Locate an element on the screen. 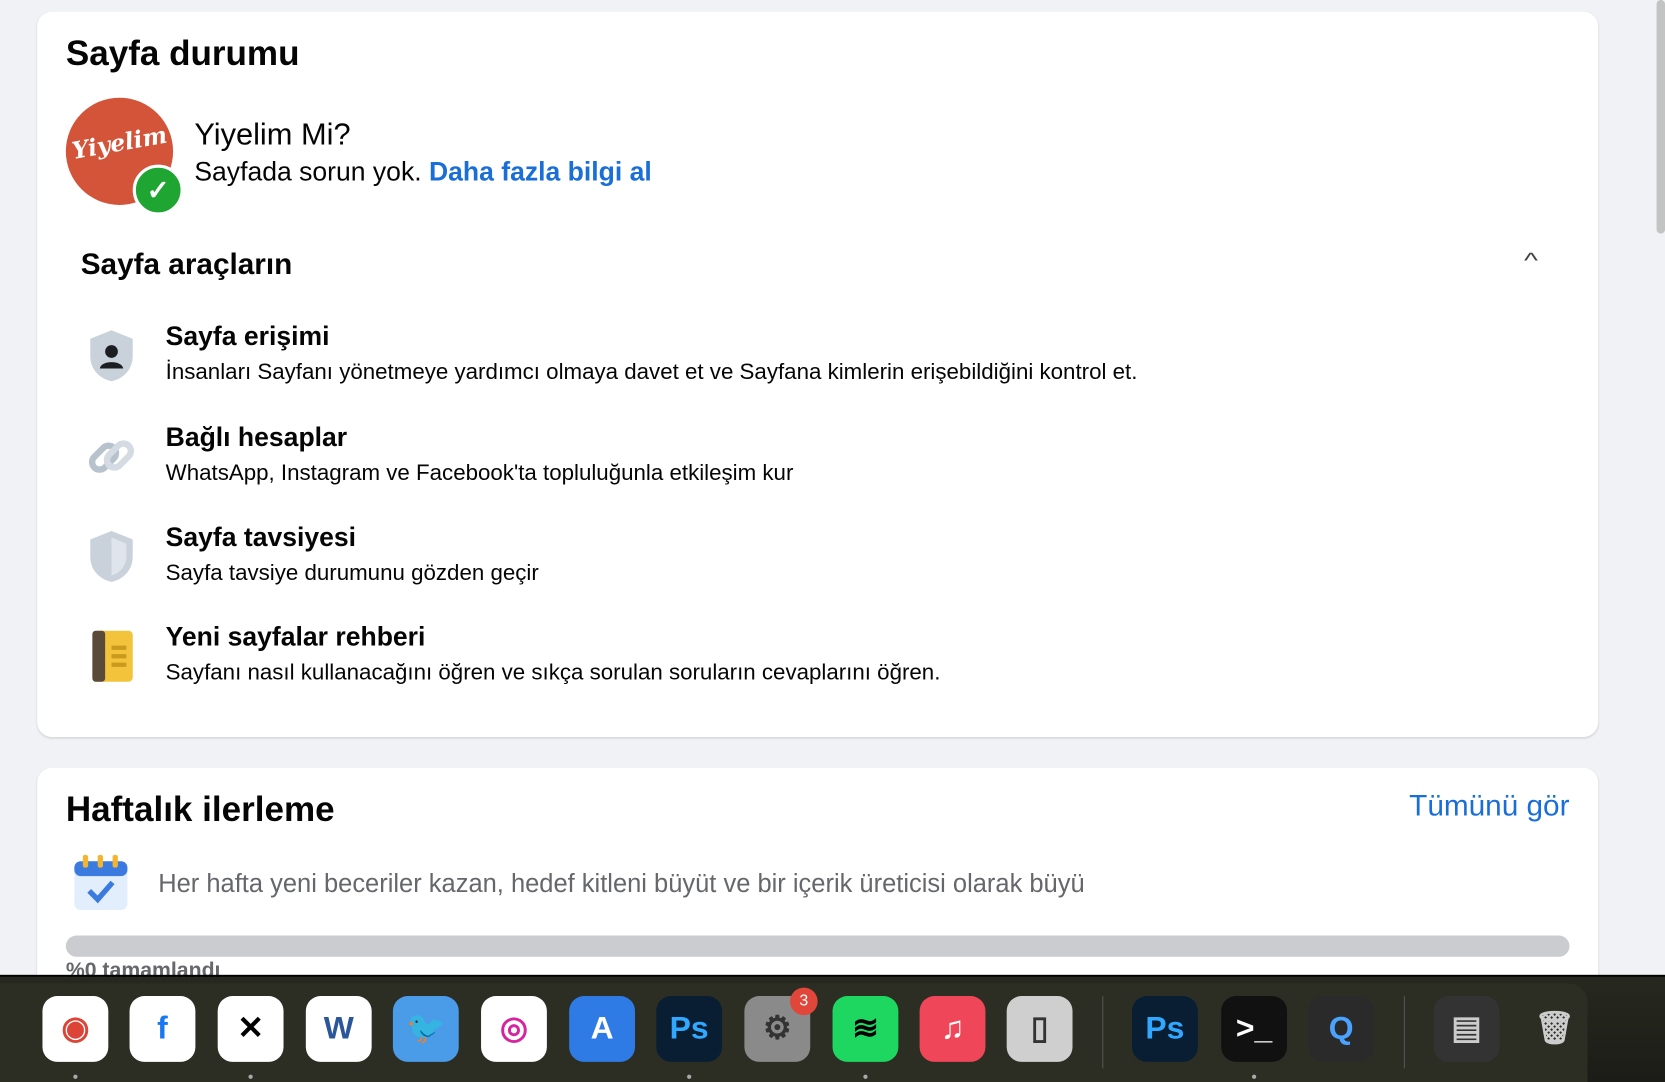  link-icon is located at coordinates (111, 456).